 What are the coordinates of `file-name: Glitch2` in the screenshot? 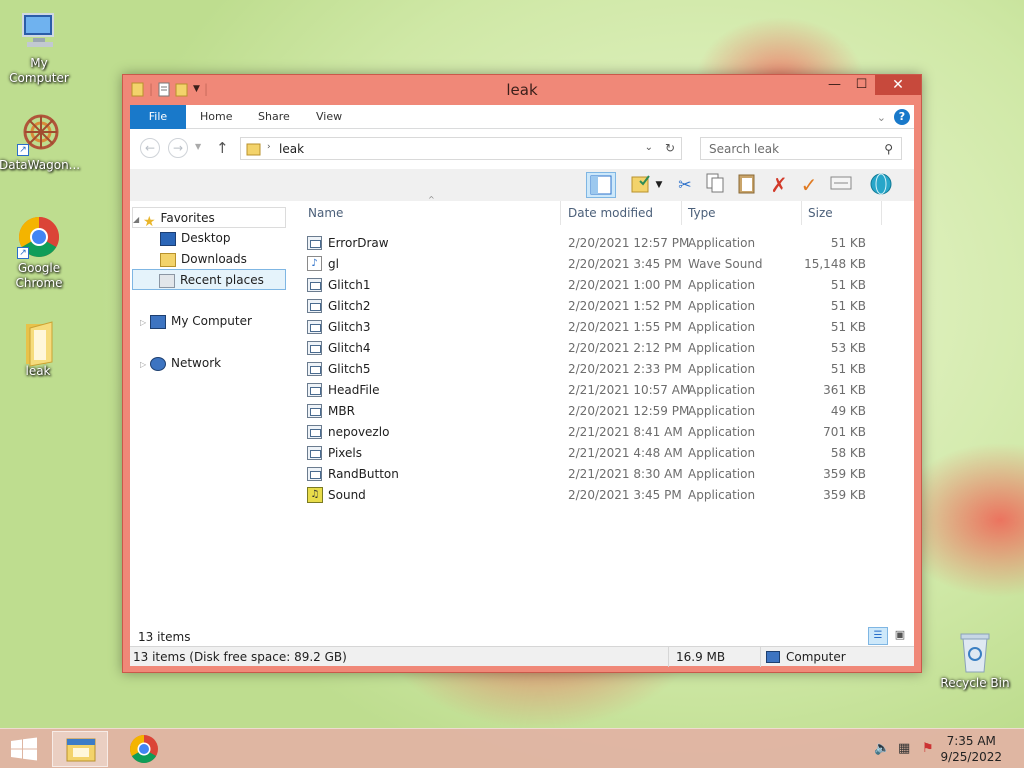 It's located at (349, 306).